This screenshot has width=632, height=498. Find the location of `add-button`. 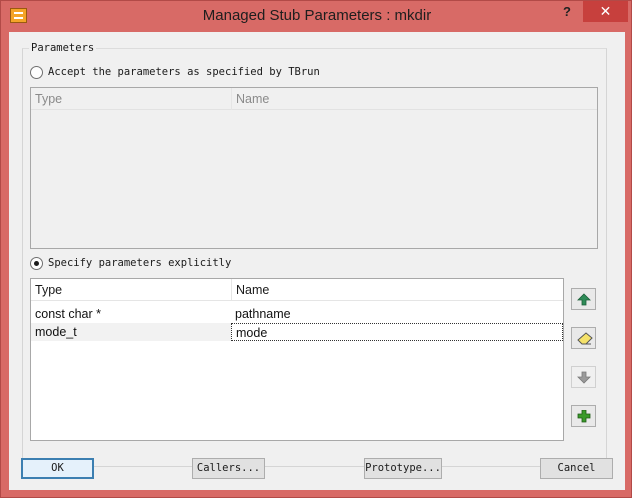

add-button is located at coordinates (583, 416).